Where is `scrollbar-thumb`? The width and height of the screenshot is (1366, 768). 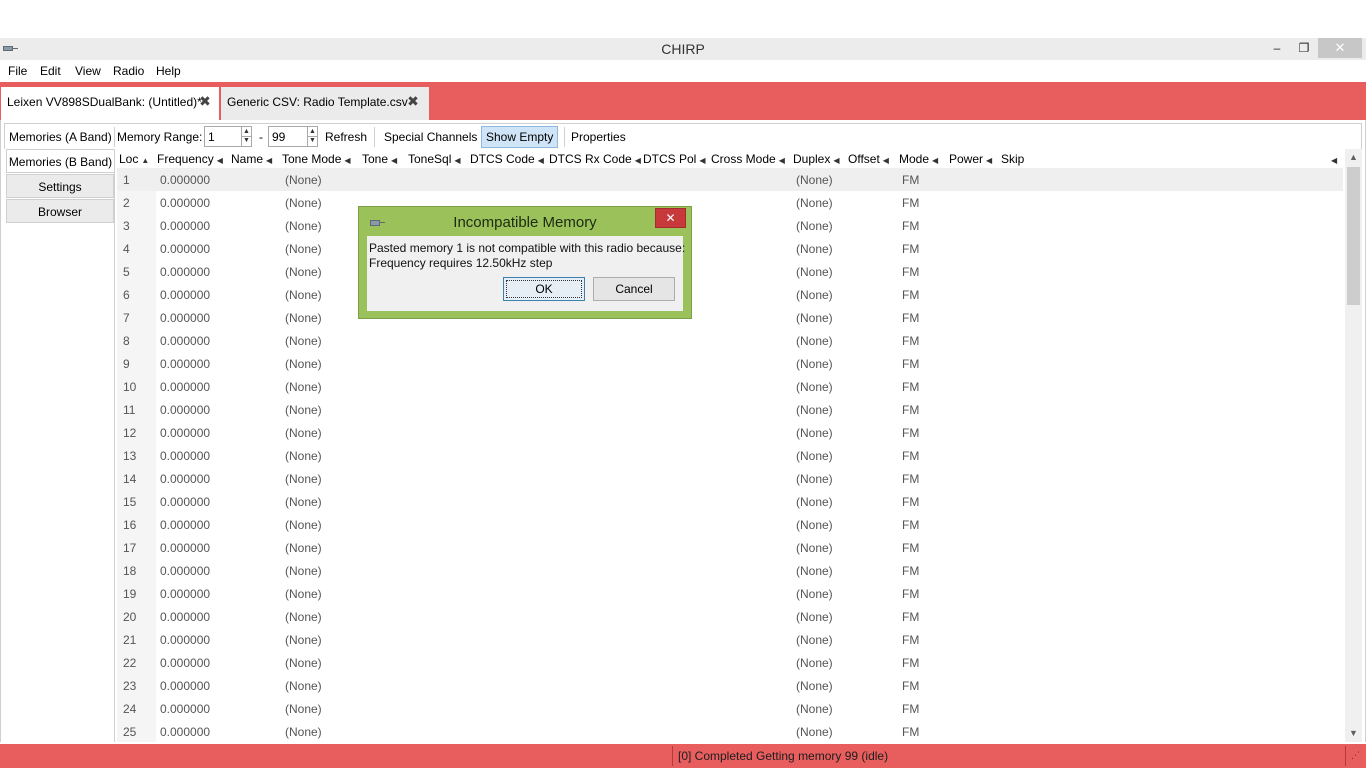
scrollbar-thumb is located at coordinates (1353, 236).